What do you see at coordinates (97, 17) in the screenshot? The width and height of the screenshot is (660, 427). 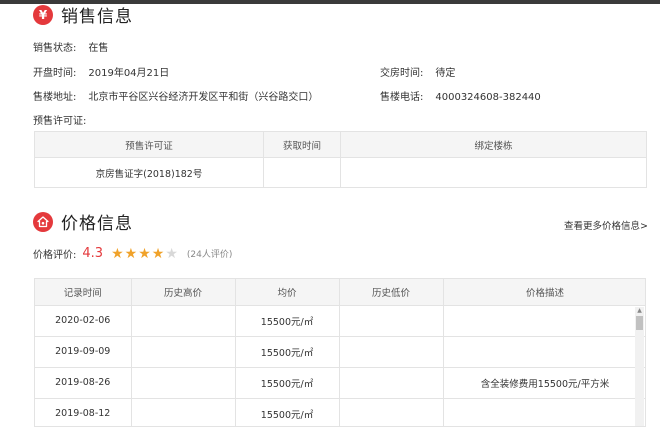 I see `sales-title: 销售信息` at bounding box center [97, 17].